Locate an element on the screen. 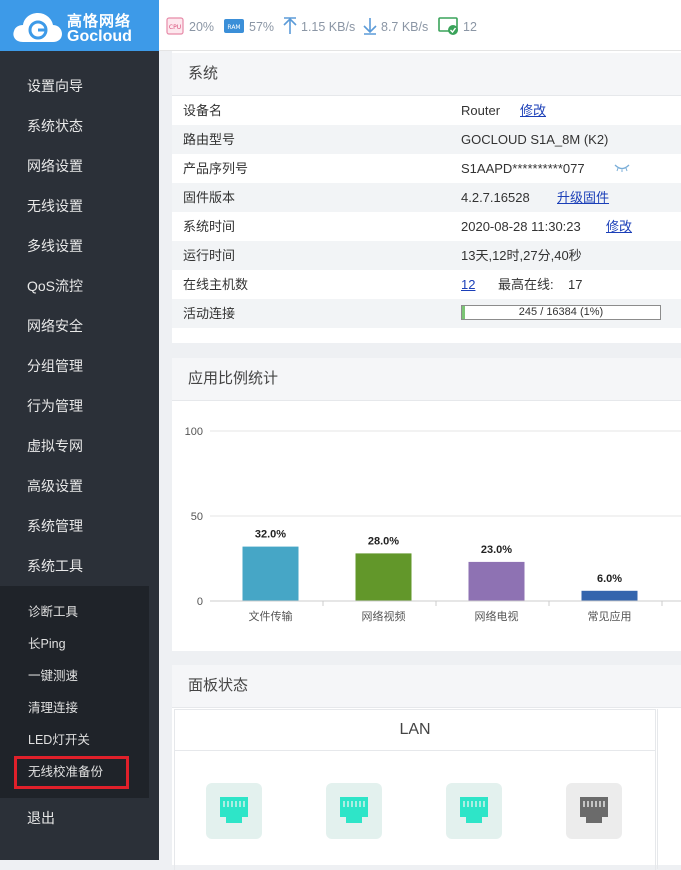 This screenshot has width=681, height=870. value-device-name: Router is located at coordinates (481, 110).